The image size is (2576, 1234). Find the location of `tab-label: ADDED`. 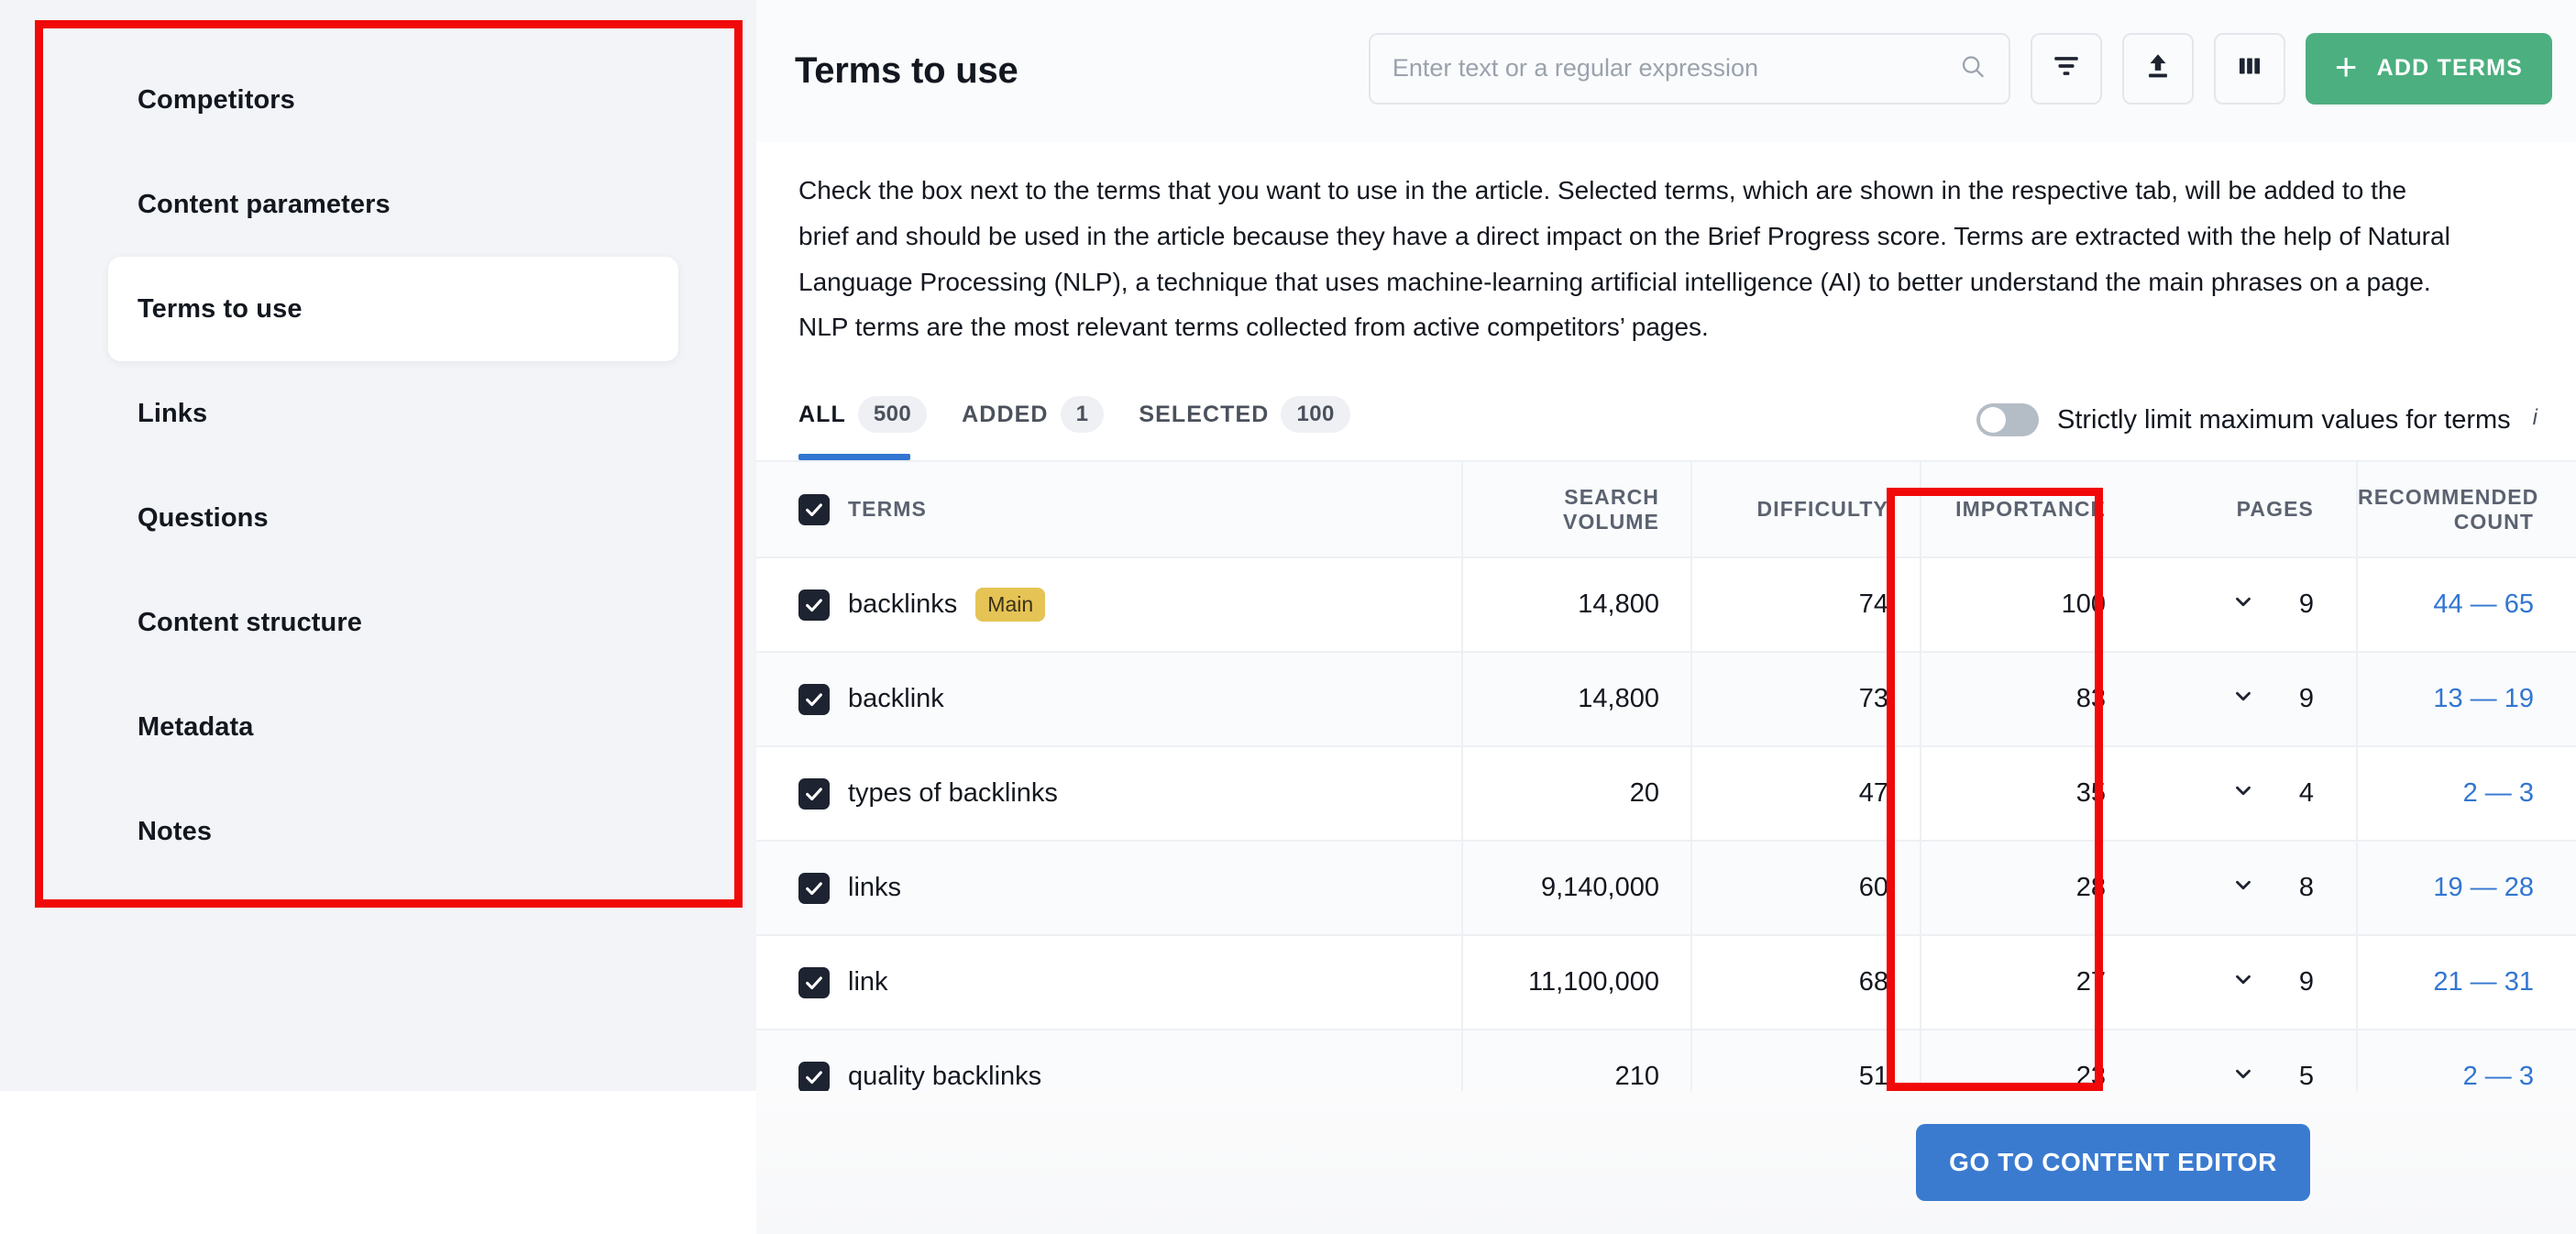

tab-label: ADDED is located at coordinates (1006, 414).